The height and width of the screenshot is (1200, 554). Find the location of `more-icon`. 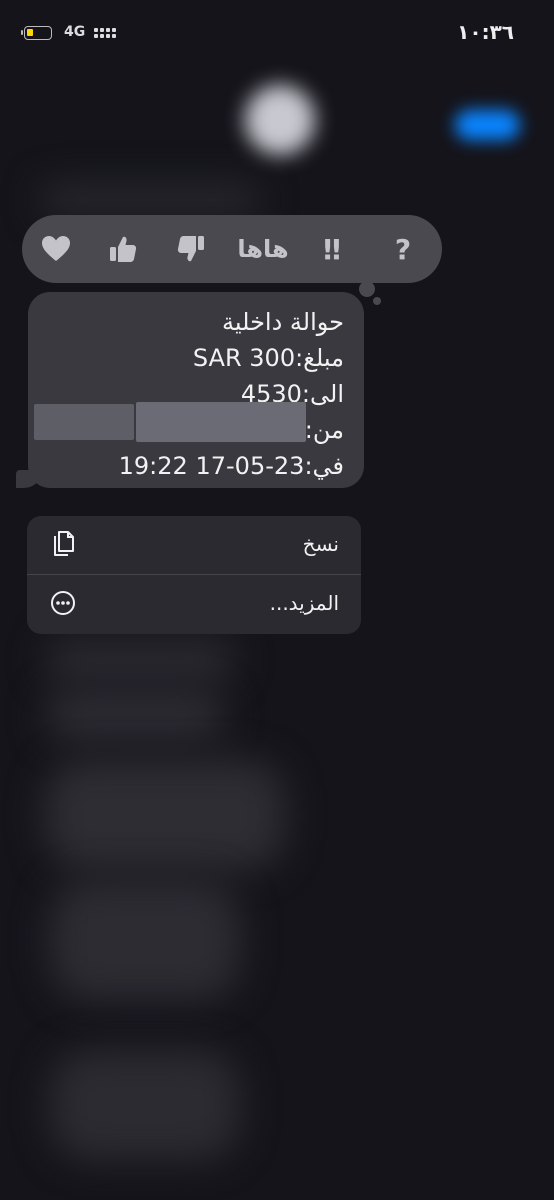

more-icon is located at coordinates (63, 603).